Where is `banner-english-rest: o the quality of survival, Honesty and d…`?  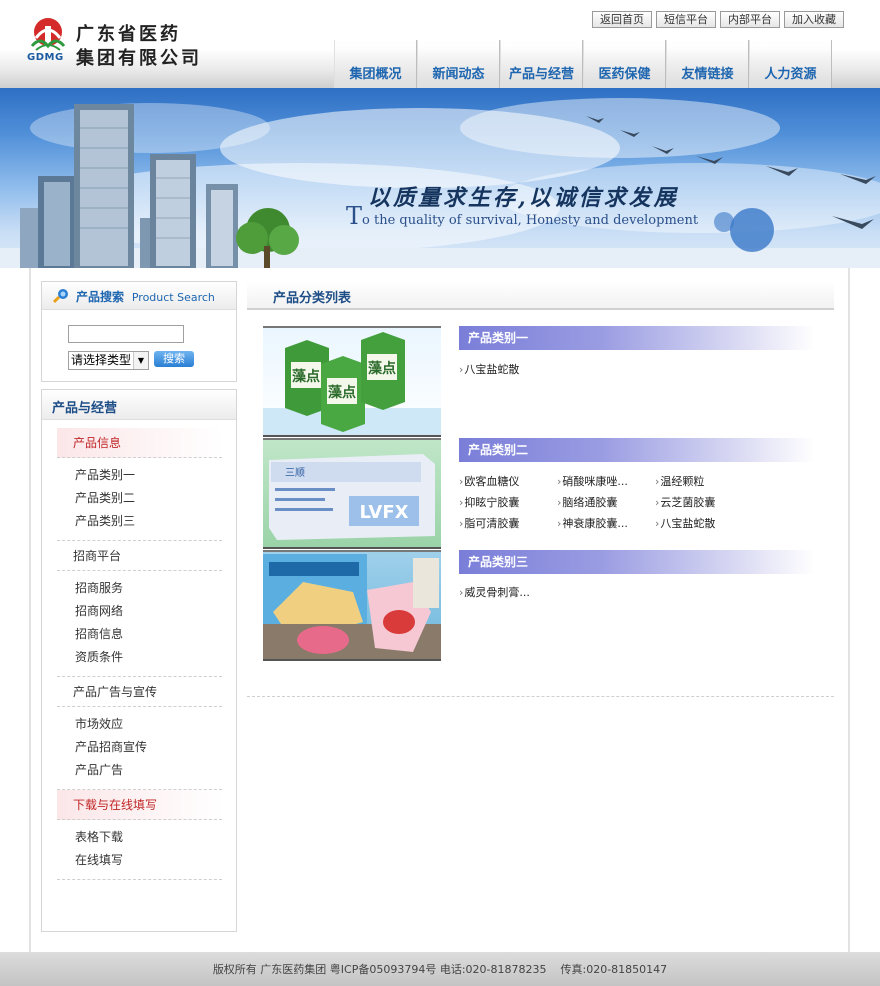
banner-english-rest: o the quality of survival, Honesty and d… is located at coordinates (530, 220).